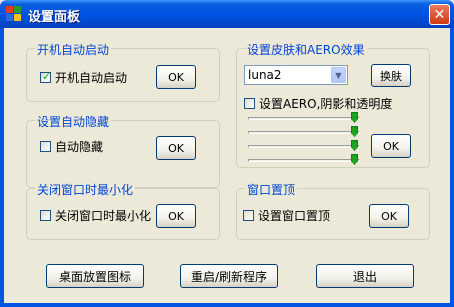 The width and height of the screenshot is (454, 307). Describe the element at coordinates (73, 121) in the screenshot. I see `autohide-group-title: 设置自动隐藏` at that location.